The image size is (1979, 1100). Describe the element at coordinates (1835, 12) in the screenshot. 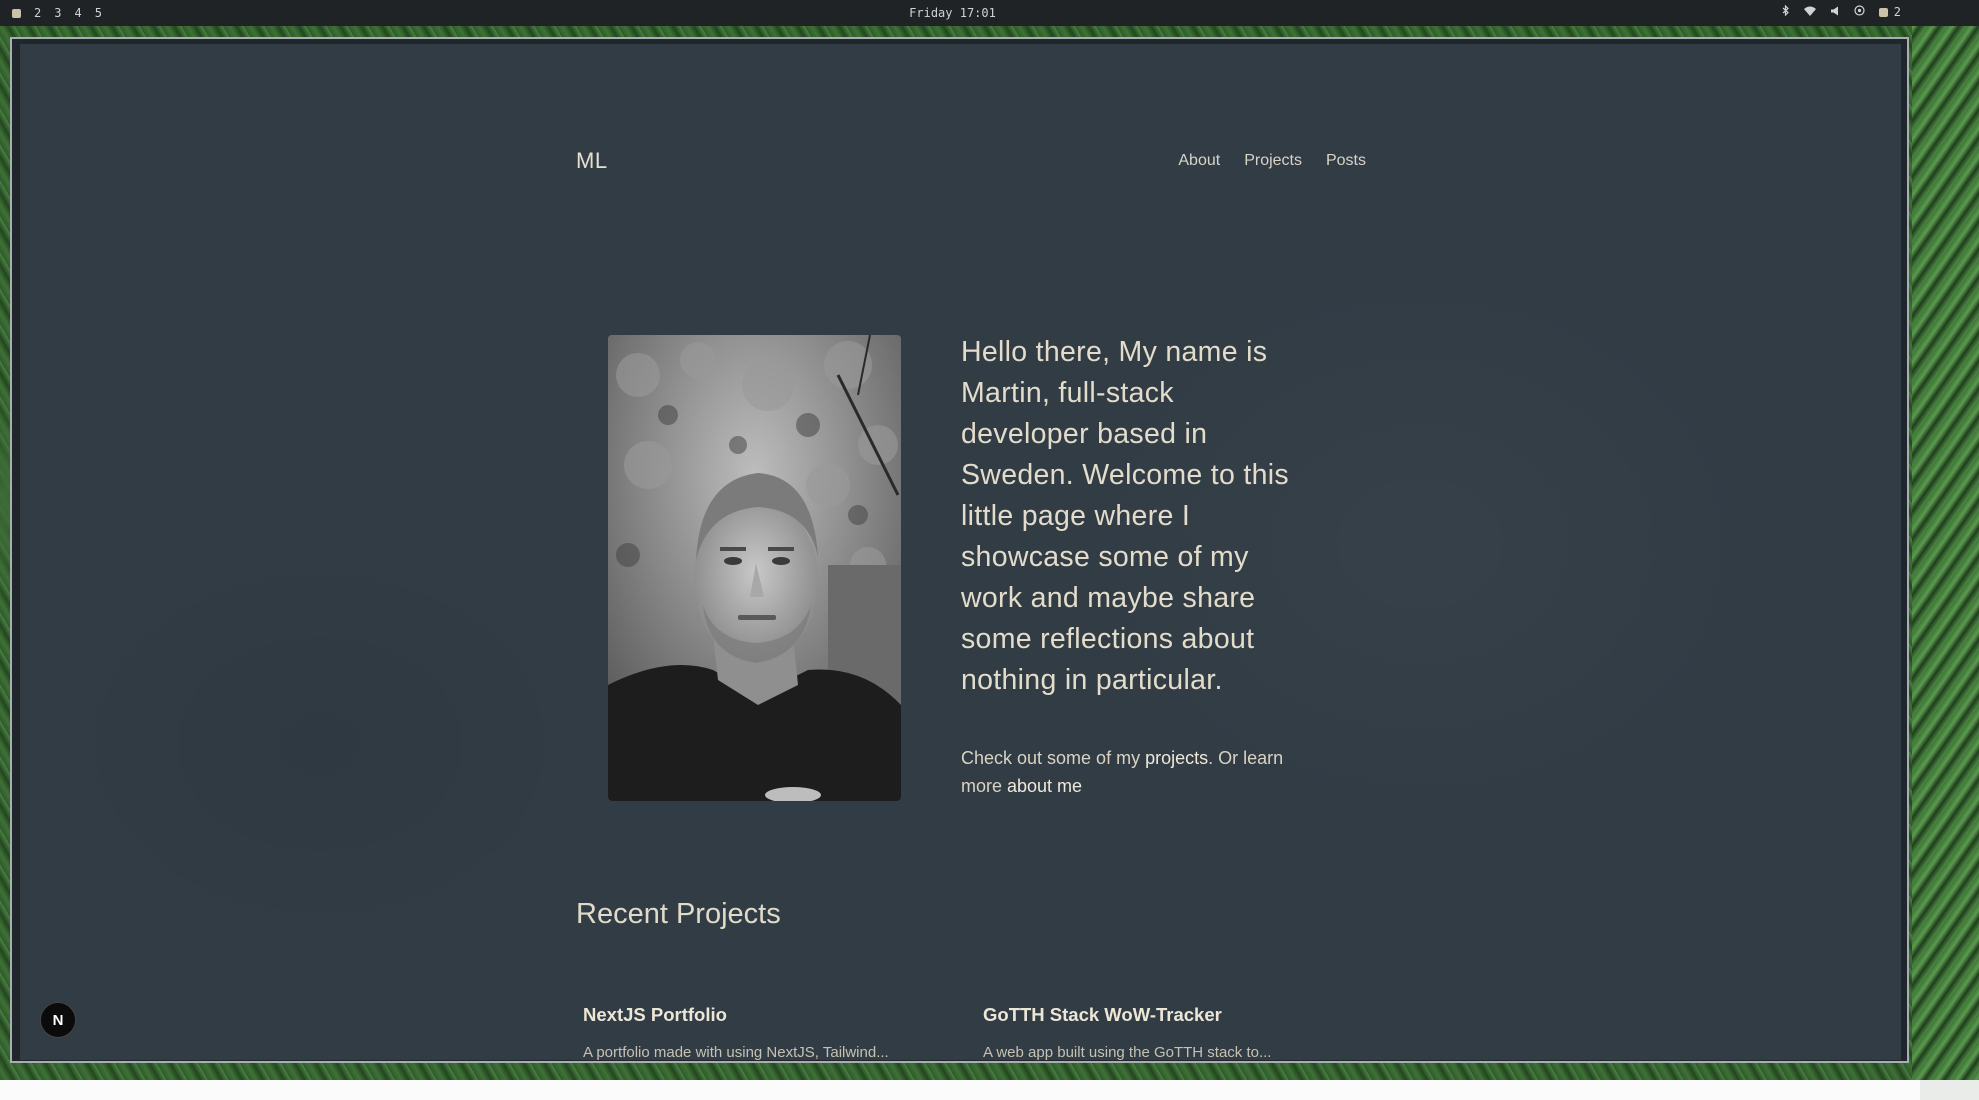

I see `volume-icon` at that location.